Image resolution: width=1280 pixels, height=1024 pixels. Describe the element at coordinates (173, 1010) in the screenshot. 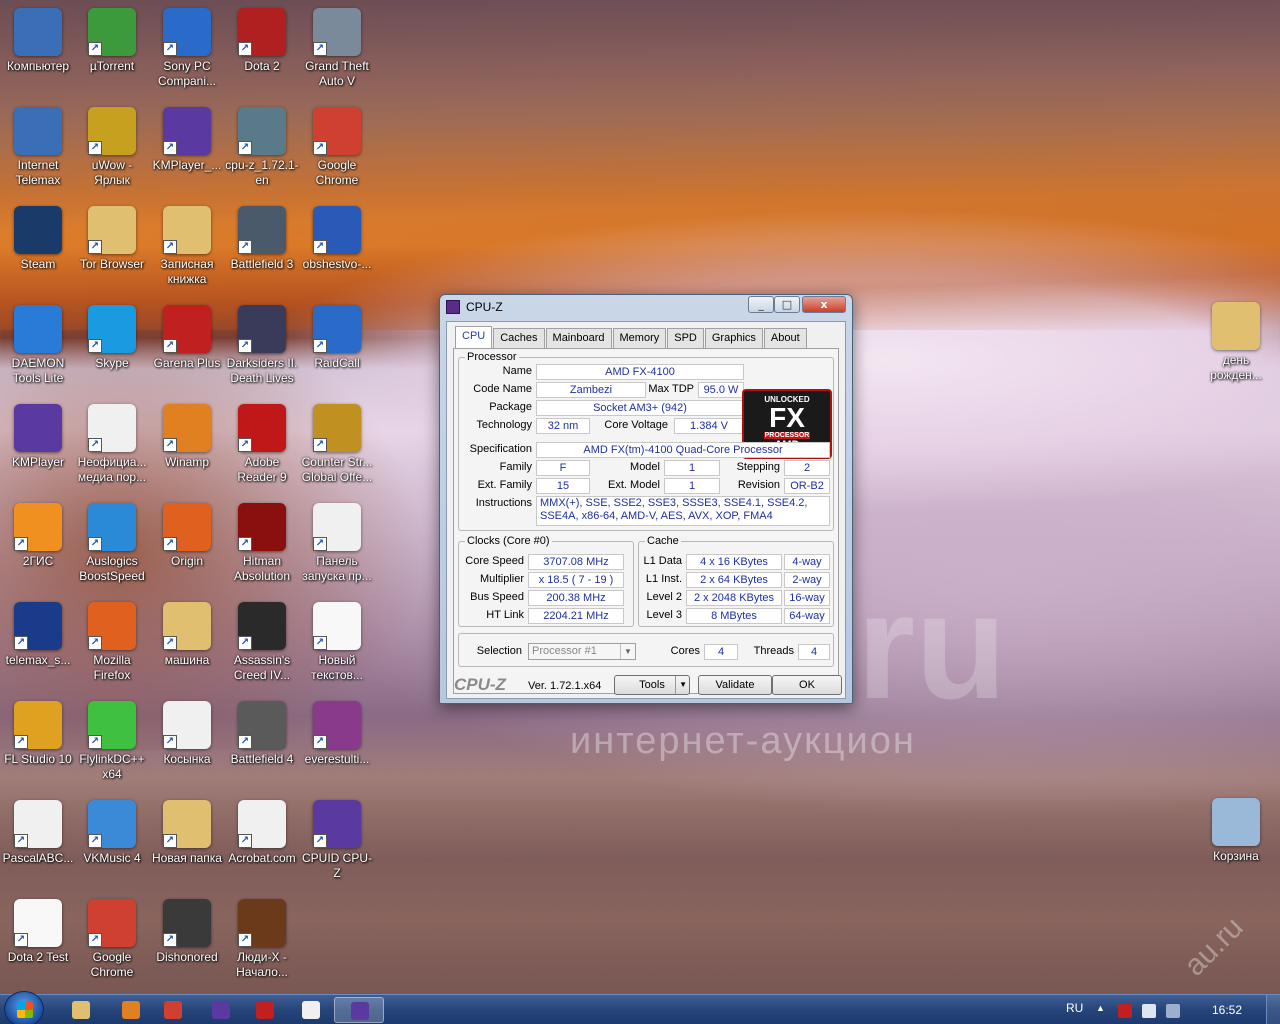

I see `taskbar-chrome-button` at that location.